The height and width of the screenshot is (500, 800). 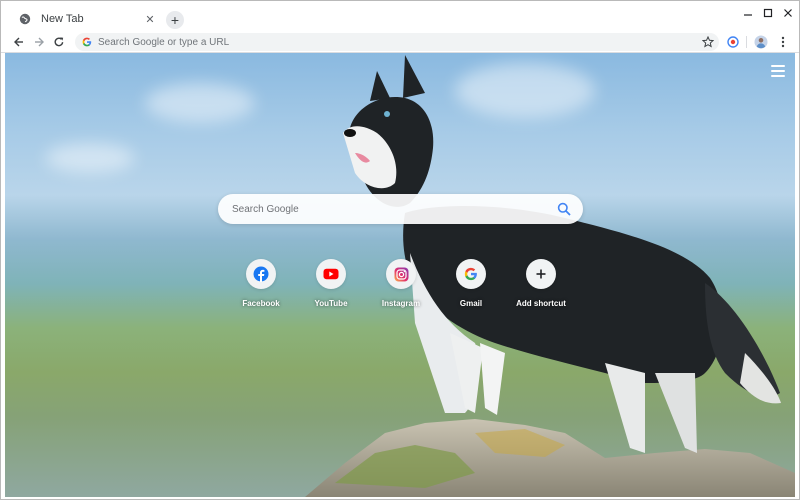 I want to click on search-box, so click(x=400, y=209).